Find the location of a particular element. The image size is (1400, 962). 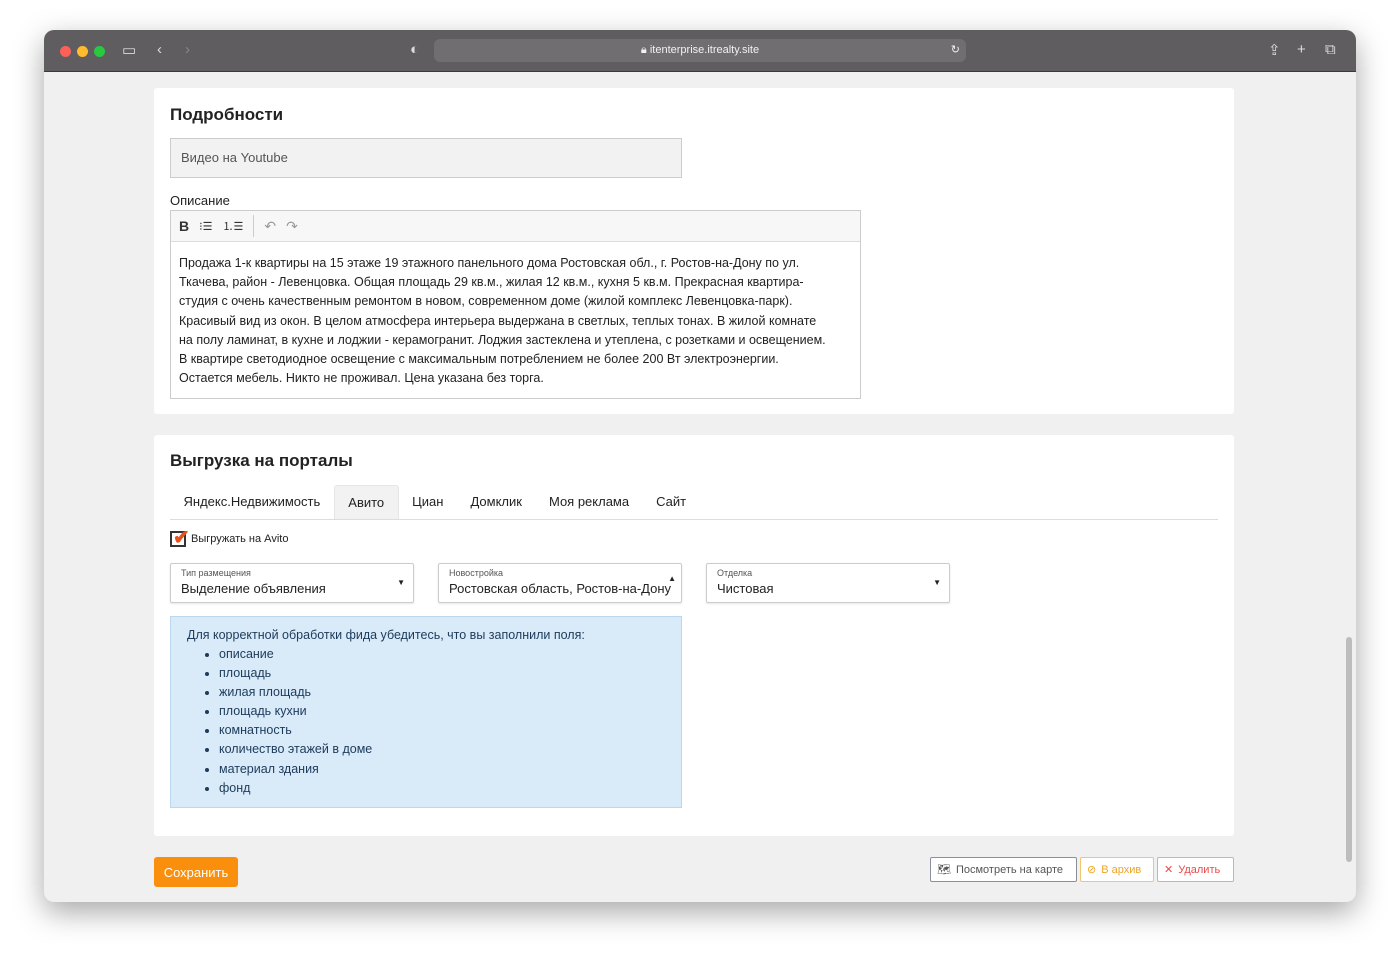

export-avito-checkbox: ✔ Выгружать на Avito is located at coordinates (229, 538).